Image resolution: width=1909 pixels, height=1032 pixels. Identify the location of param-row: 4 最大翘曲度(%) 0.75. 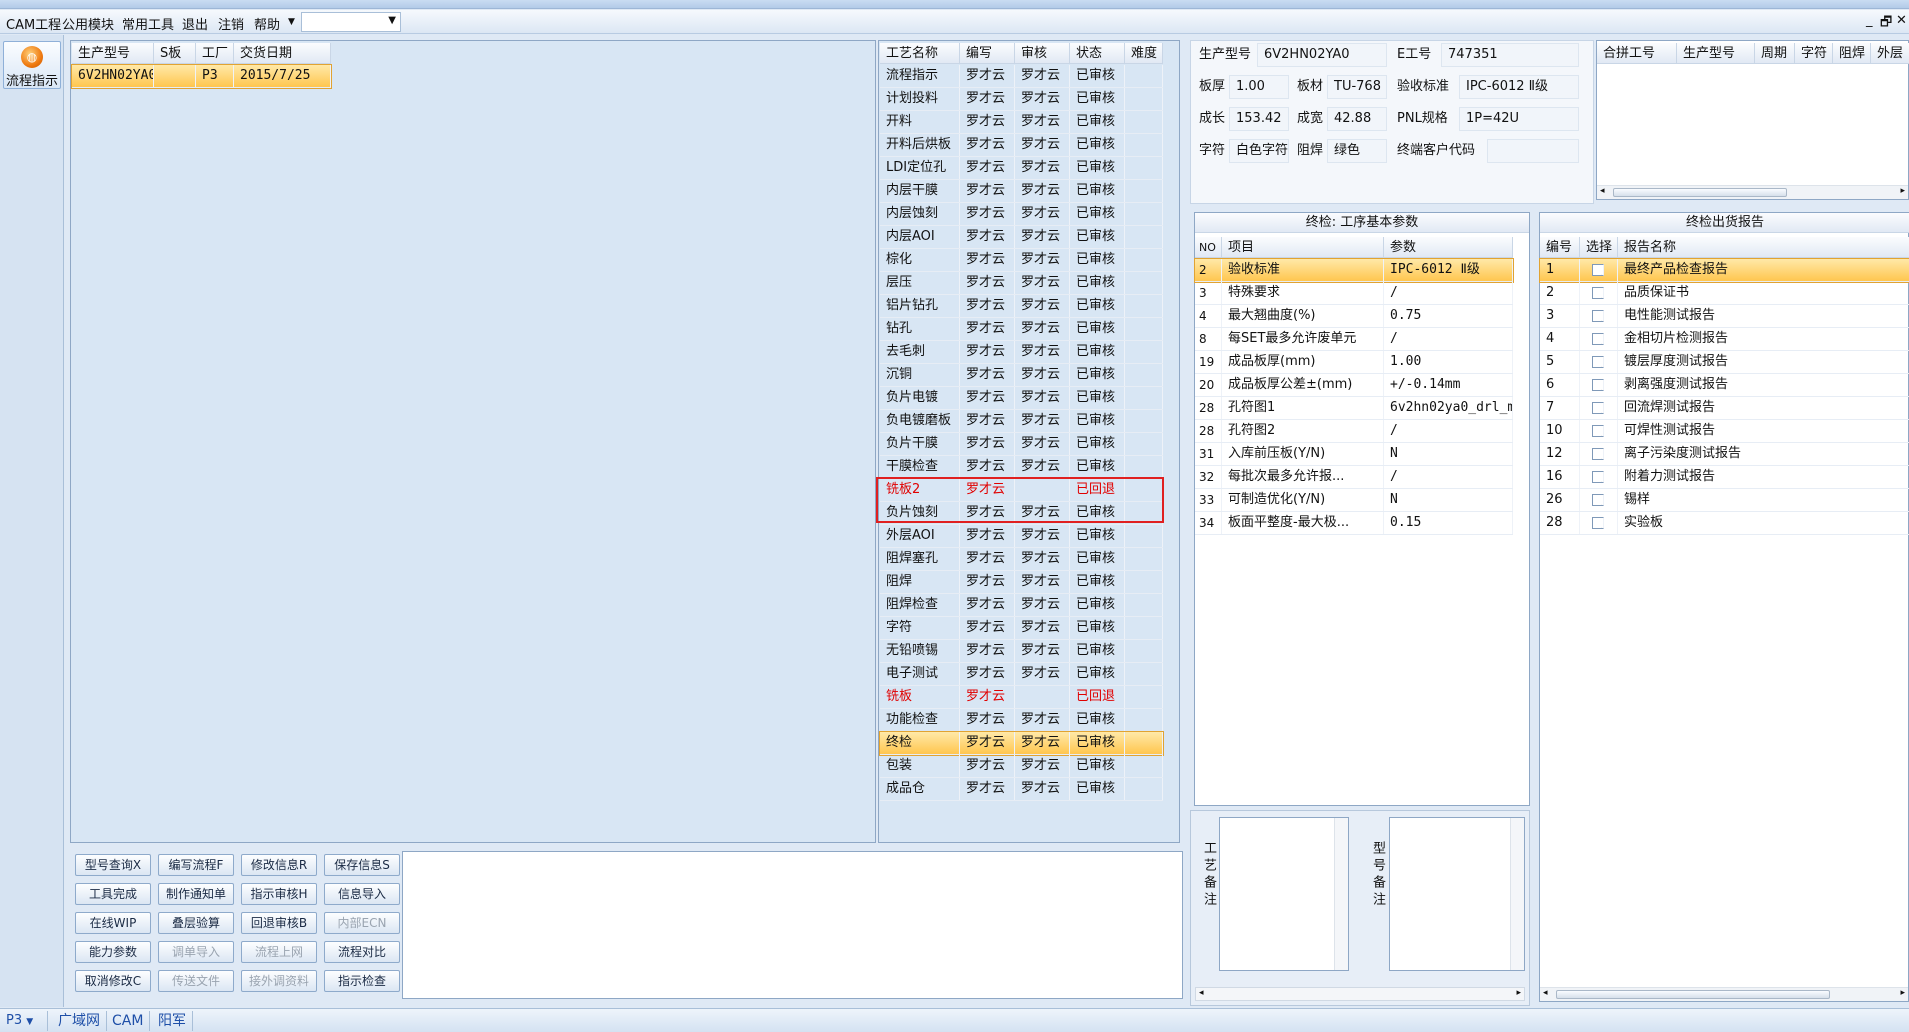
(1354, 316).